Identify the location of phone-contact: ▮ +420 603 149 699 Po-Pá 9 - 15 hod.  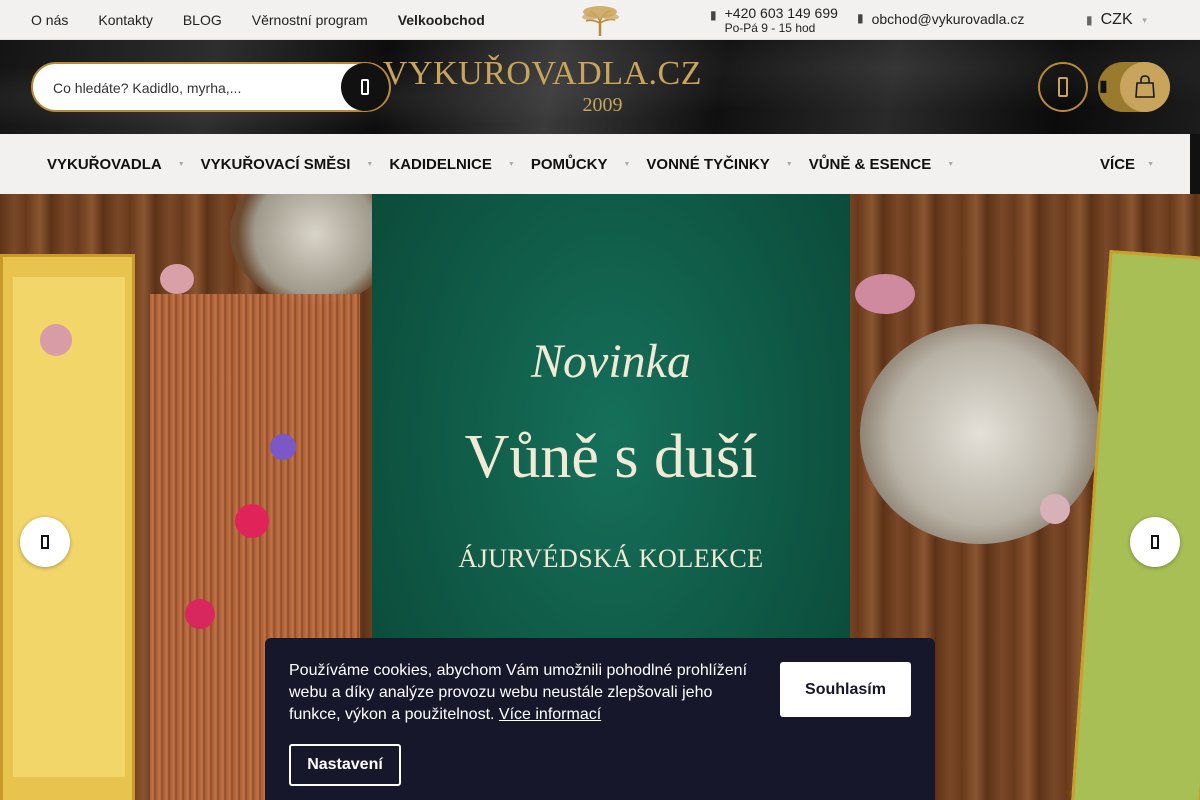
(774, 20).